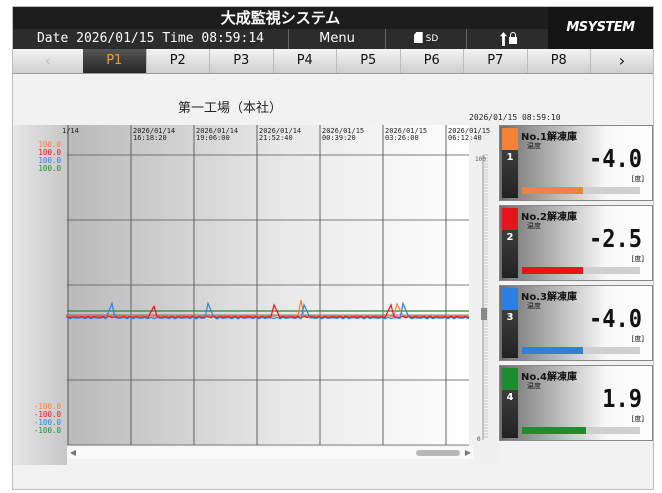  I want to click on chart-clock: 2026/01/15 08:59:10, so click(515, 117).